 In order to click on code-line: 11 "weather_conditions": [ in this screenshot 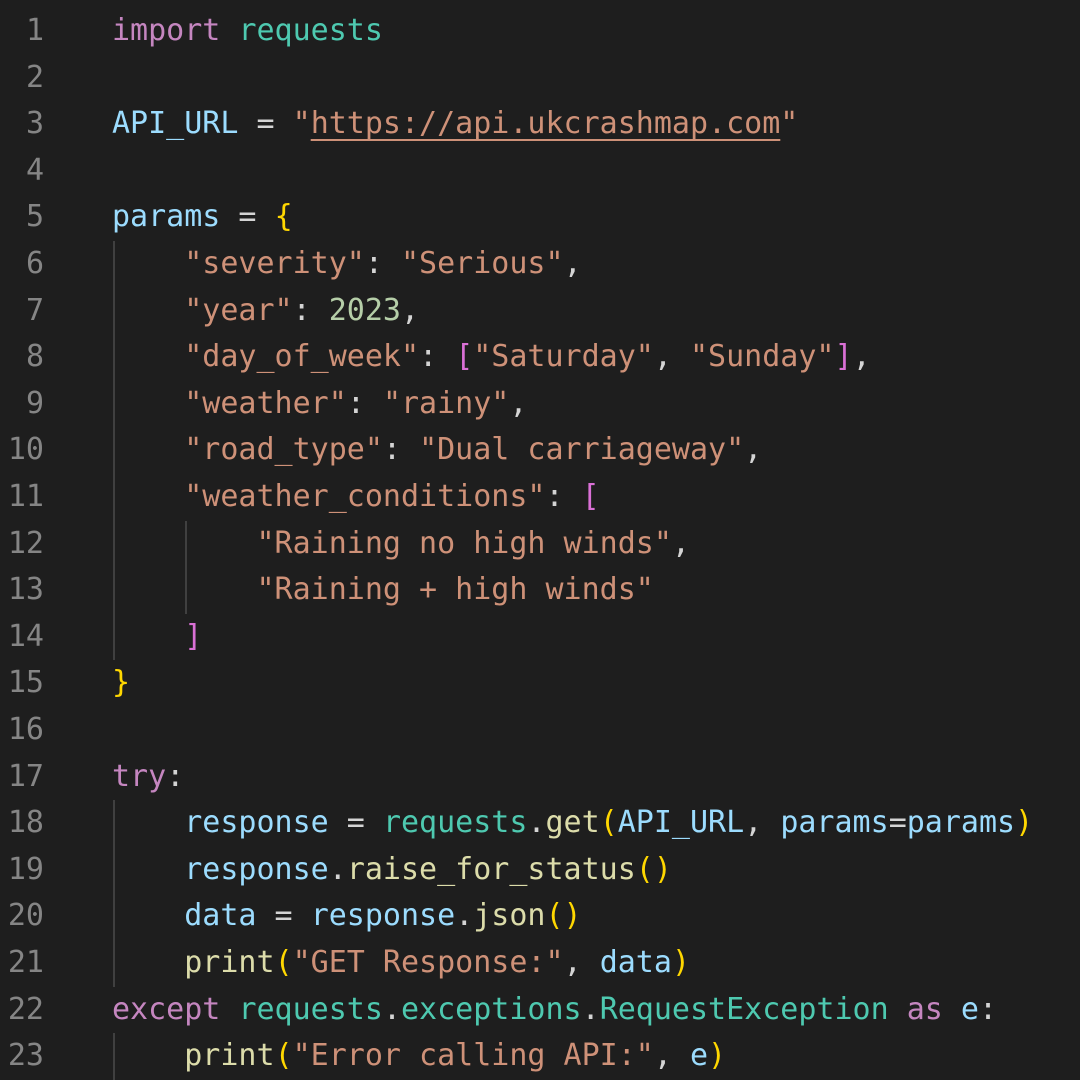, I will do `click(540, 497)`.